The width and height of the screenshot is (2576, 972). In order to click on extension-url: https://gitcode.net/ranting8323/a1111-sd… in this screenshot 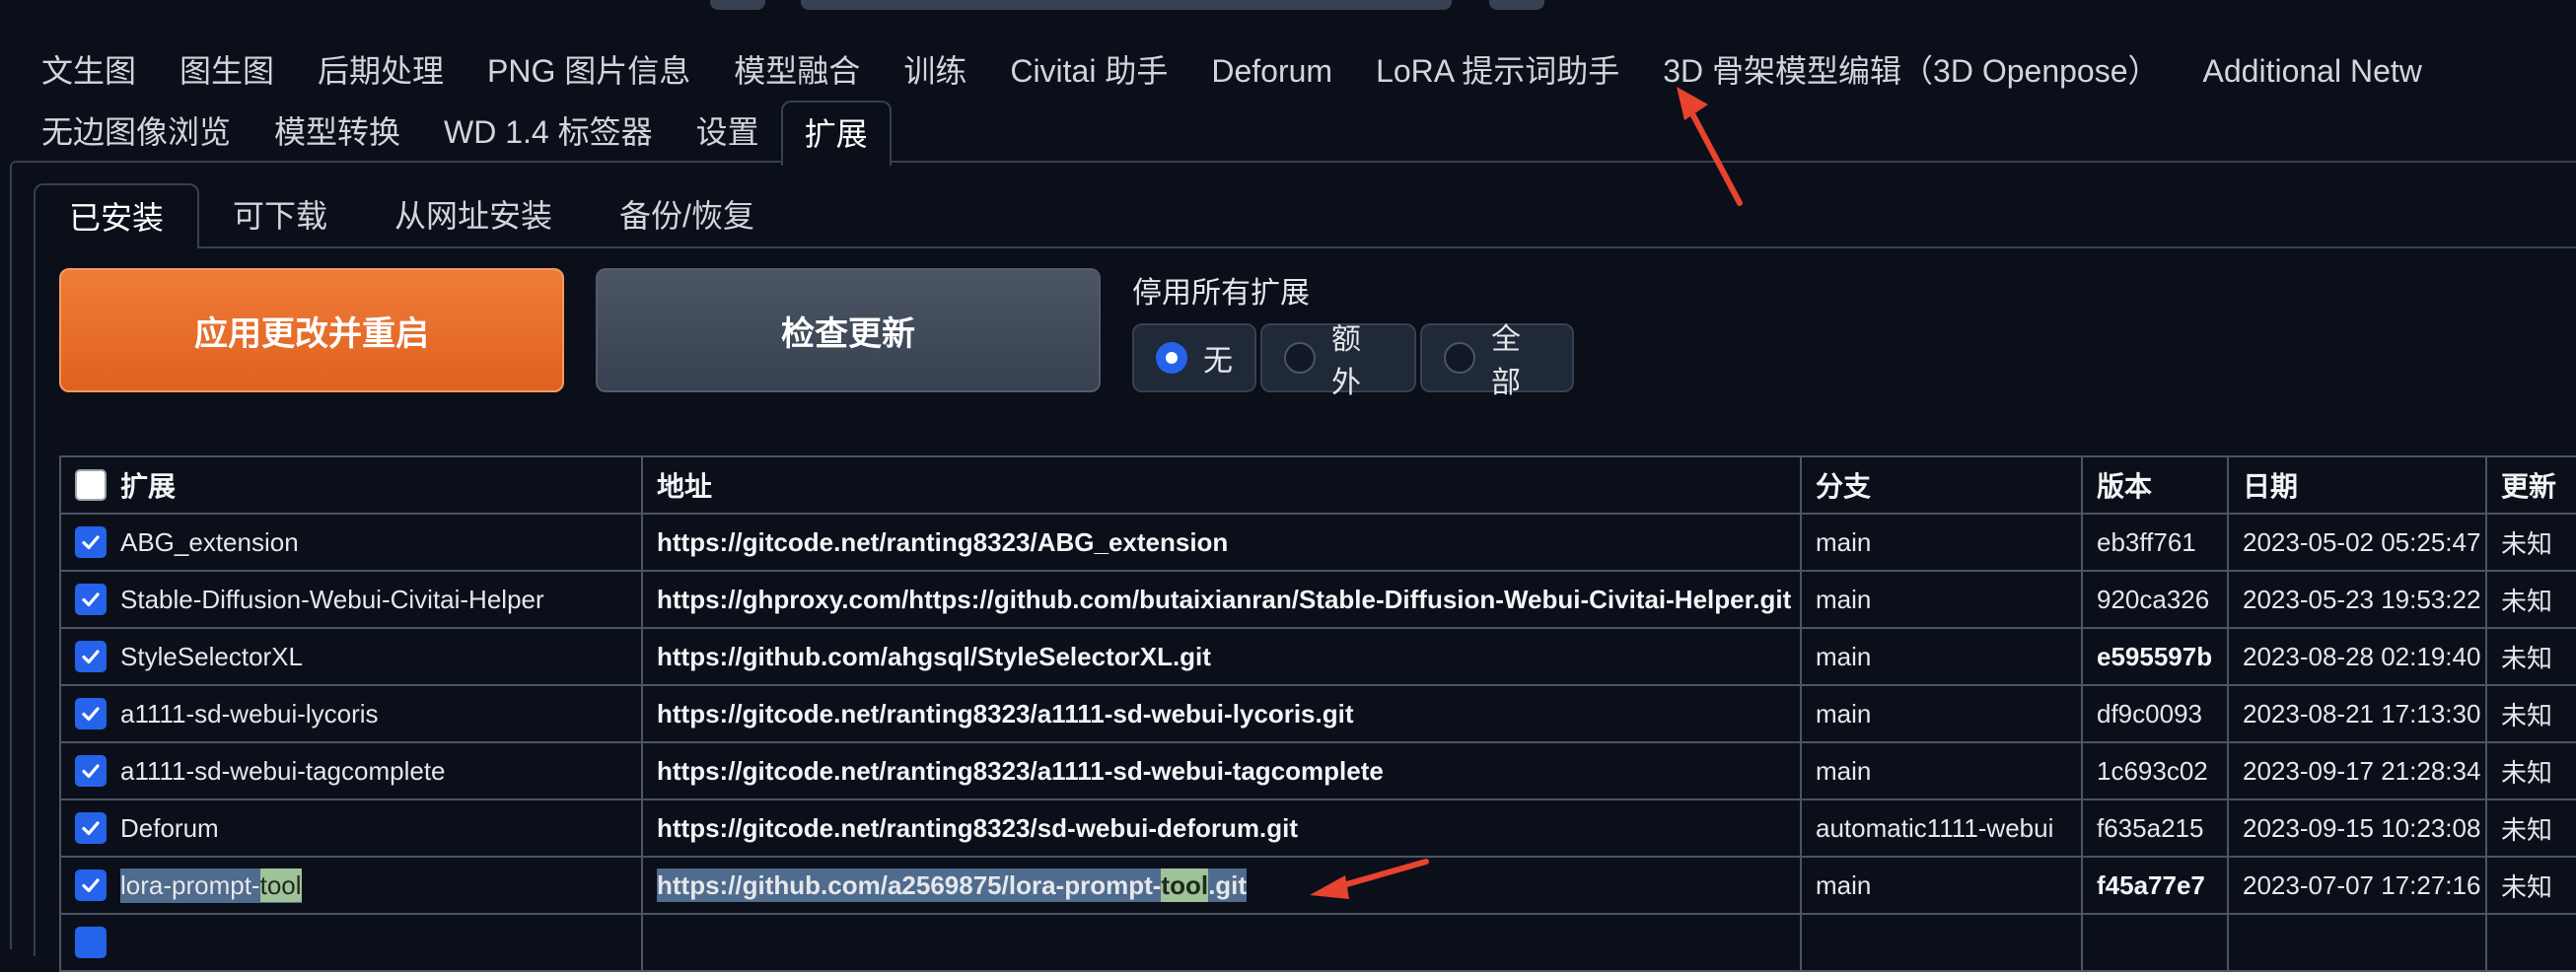, I will do `click(1020, 770)`.